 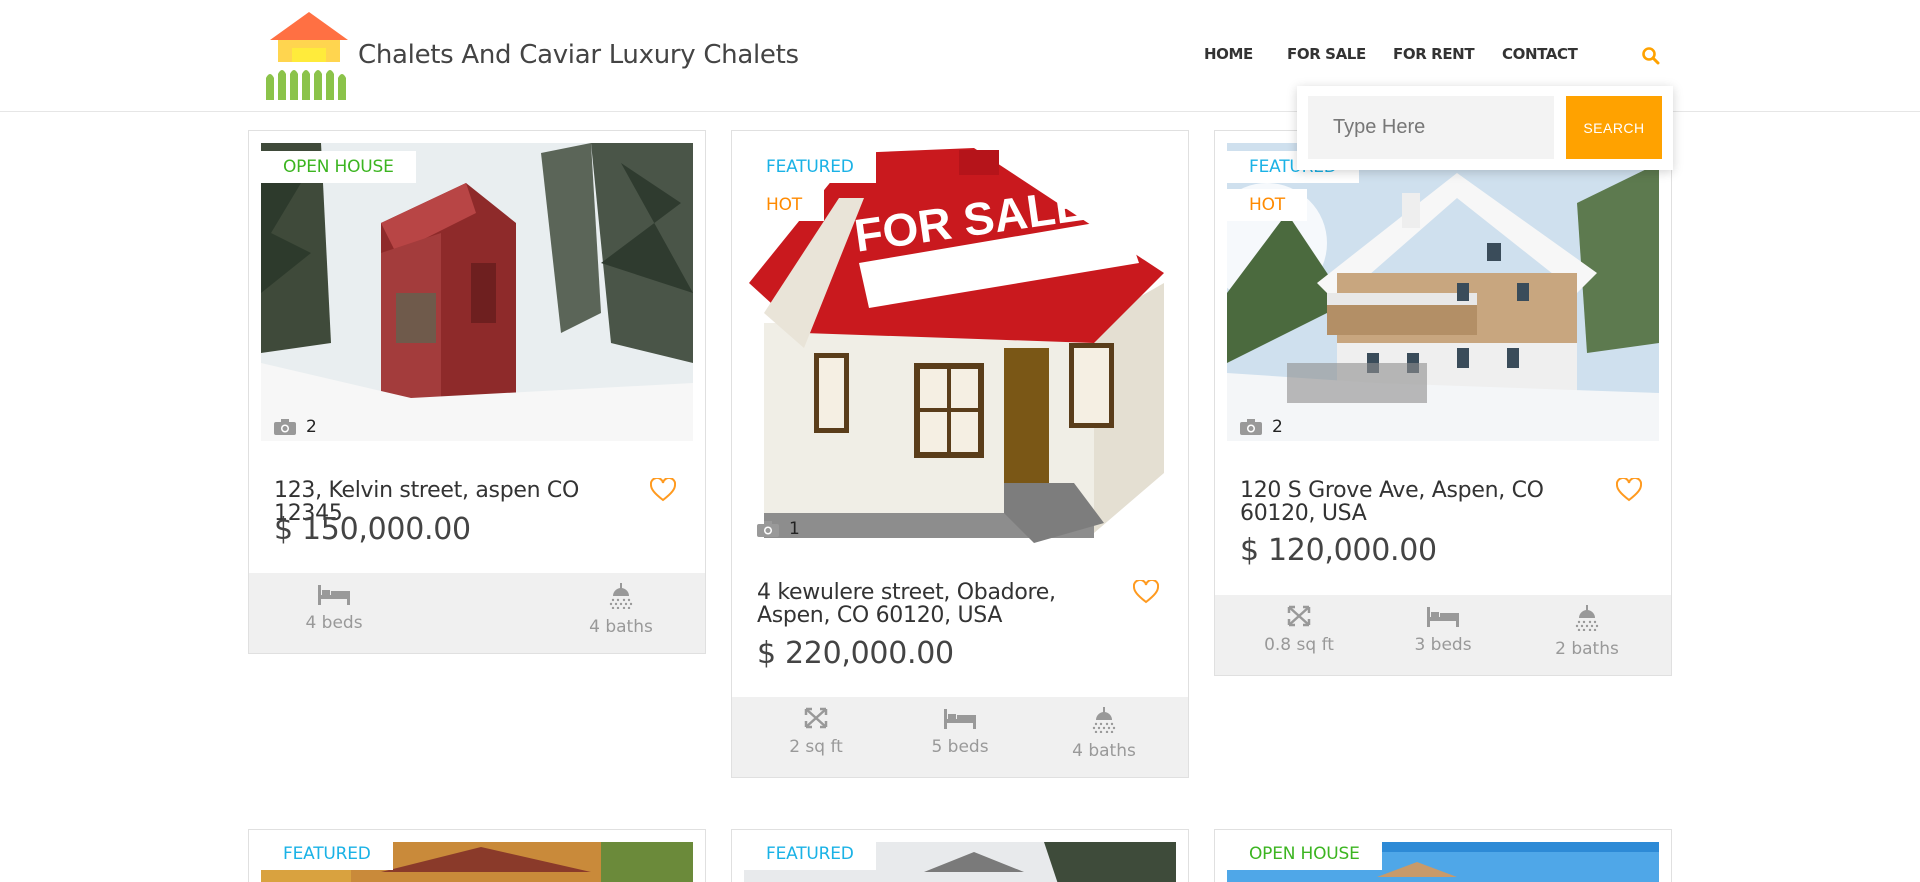 What do you see at coordinates (1587, 632) in the screenshot?
I see `feature-baths: 2 baths` at bounding box center [1587, 632].